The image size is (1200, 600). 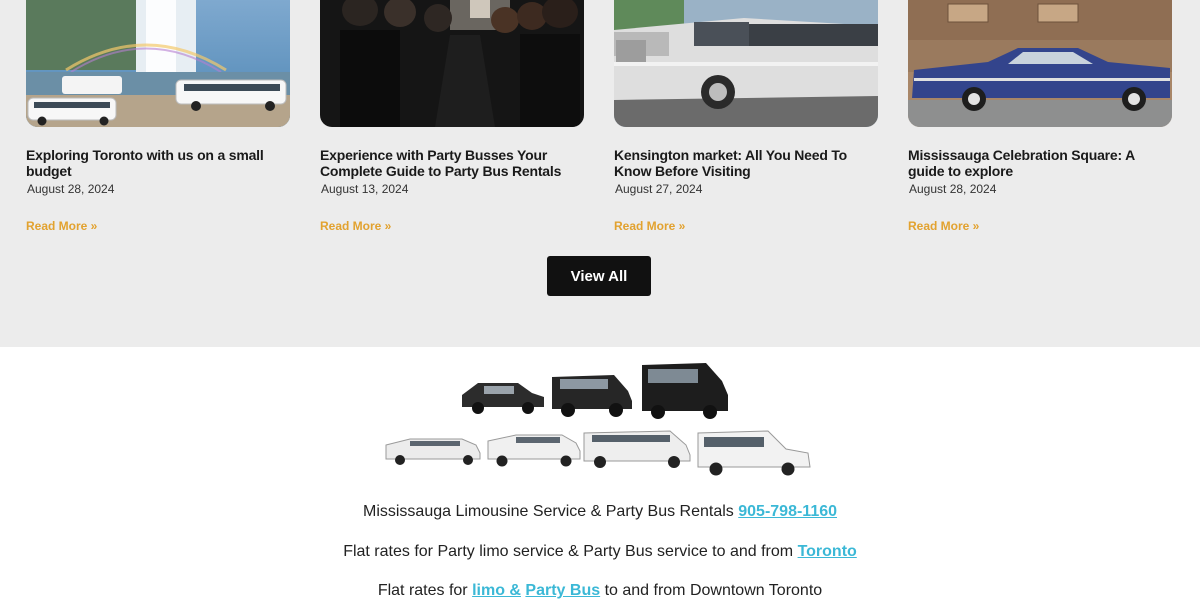 I want to click on post-thumbnail-party-bus, so click(x=452, y=63).